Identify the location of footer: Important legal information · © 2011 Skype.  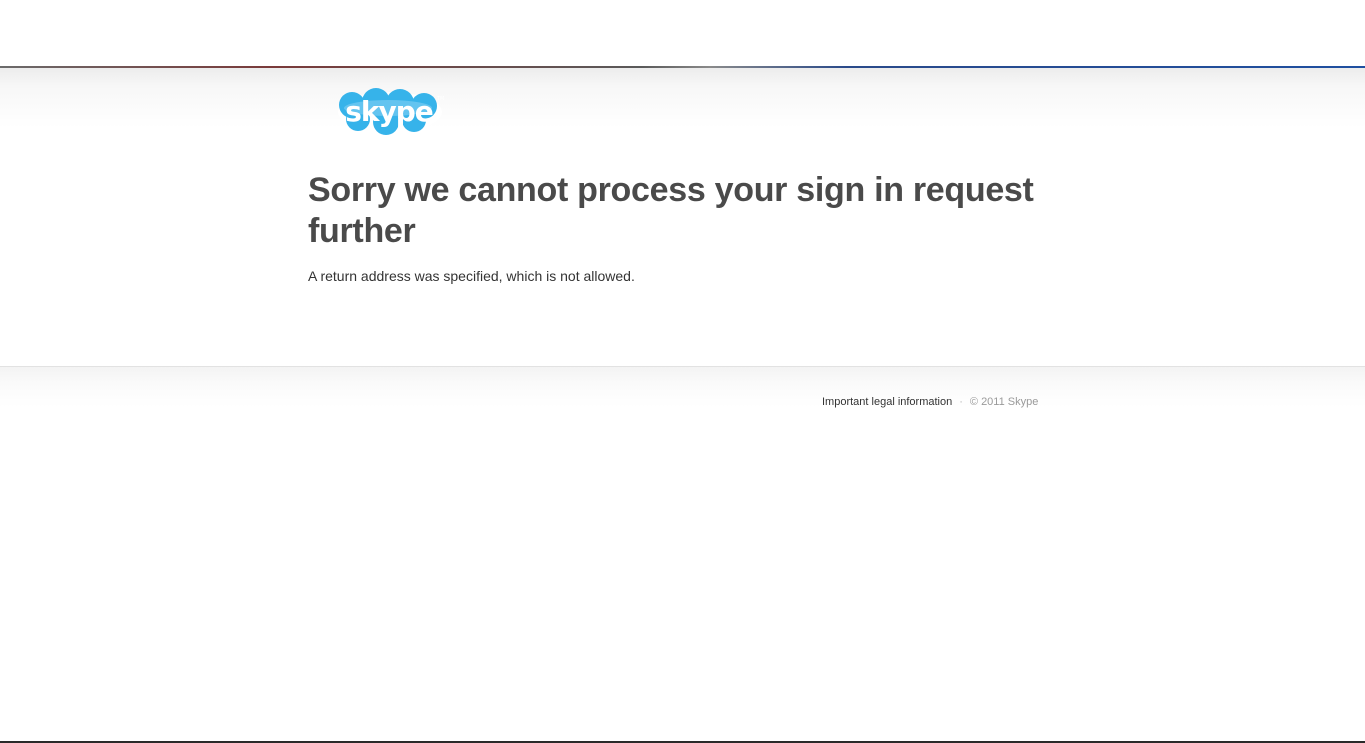
(930, 402).